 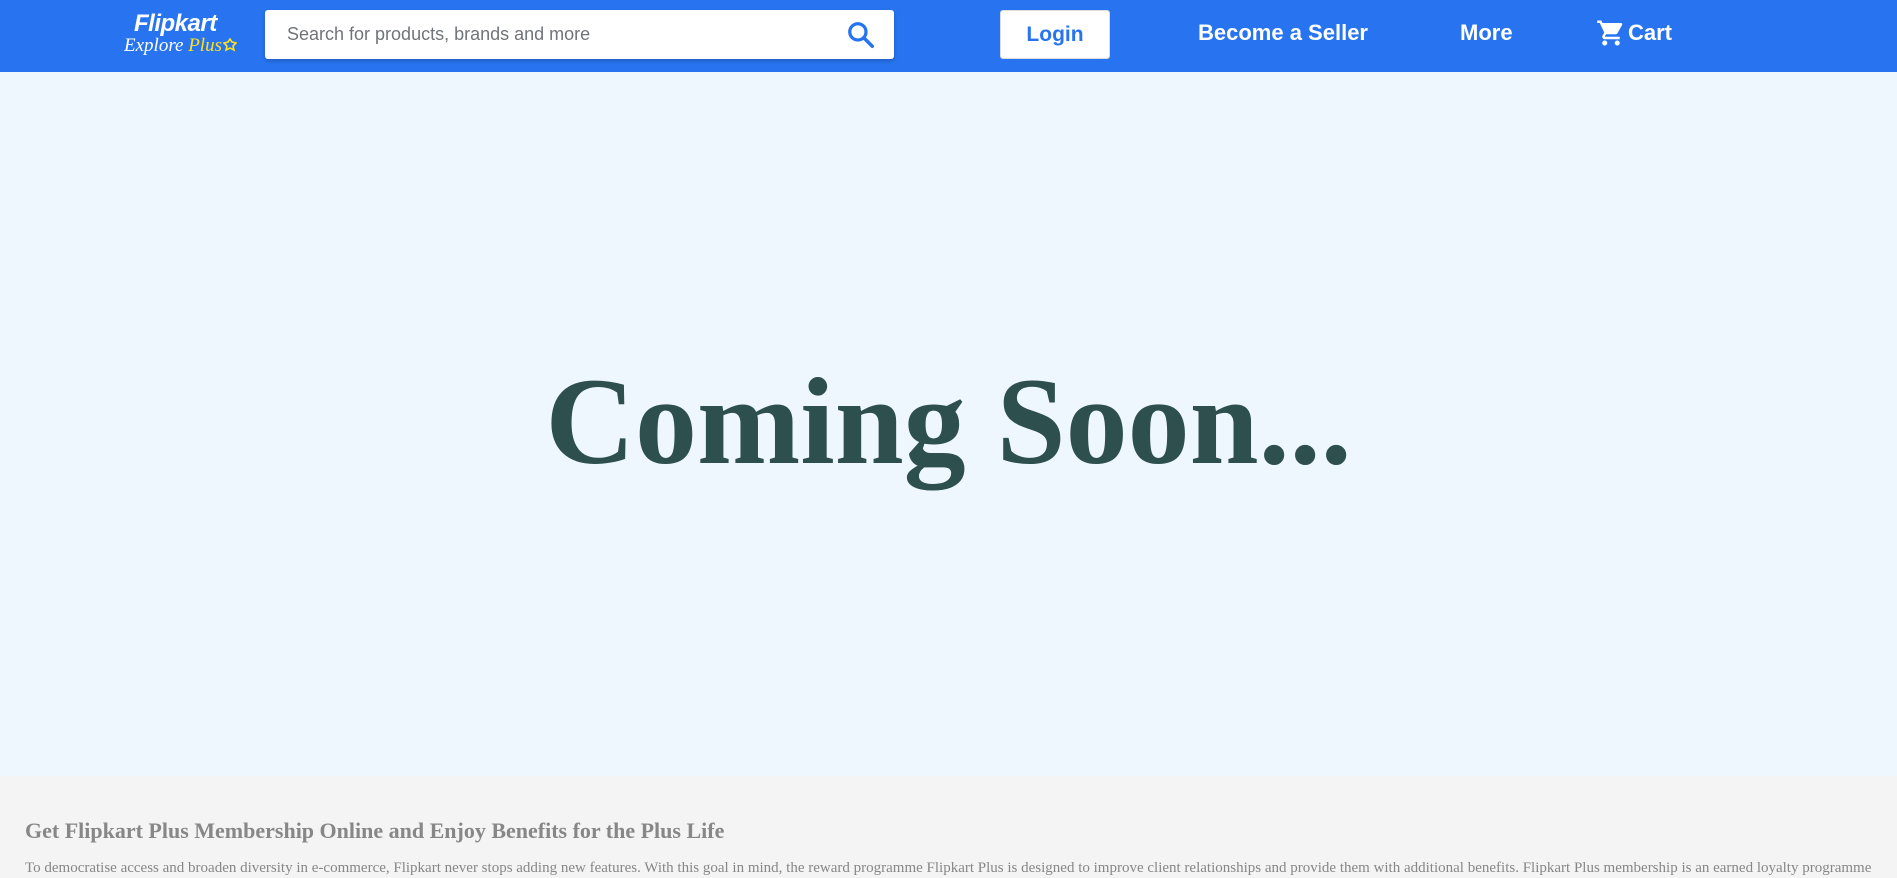 I want to click on cart-icon, so click(x=1610, y=33).